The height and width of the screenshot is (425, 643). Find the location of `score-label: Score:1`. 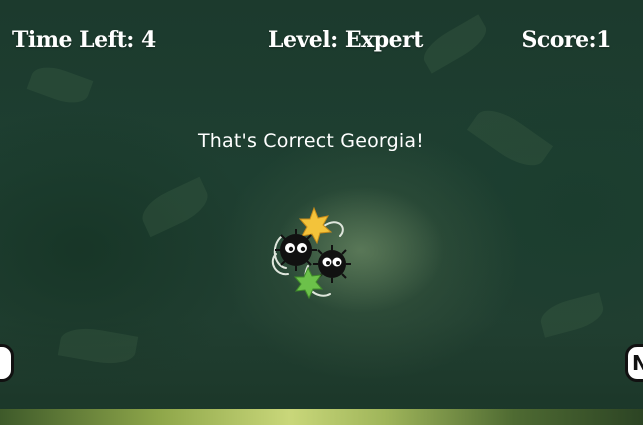

score-label: Score:1 is located at coordinates (566, 40).